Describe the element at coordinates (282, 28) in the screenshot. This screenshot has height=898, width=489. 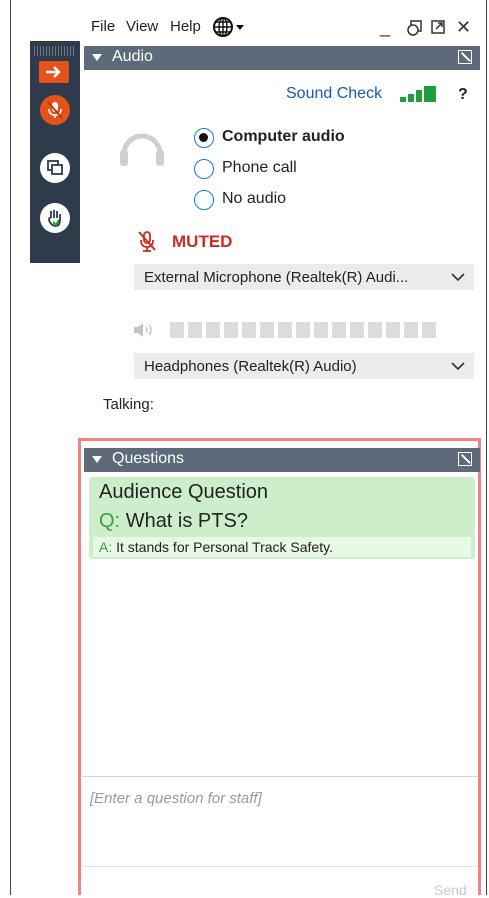
I see `menu-bar: File View Help _ ✕` at that location.